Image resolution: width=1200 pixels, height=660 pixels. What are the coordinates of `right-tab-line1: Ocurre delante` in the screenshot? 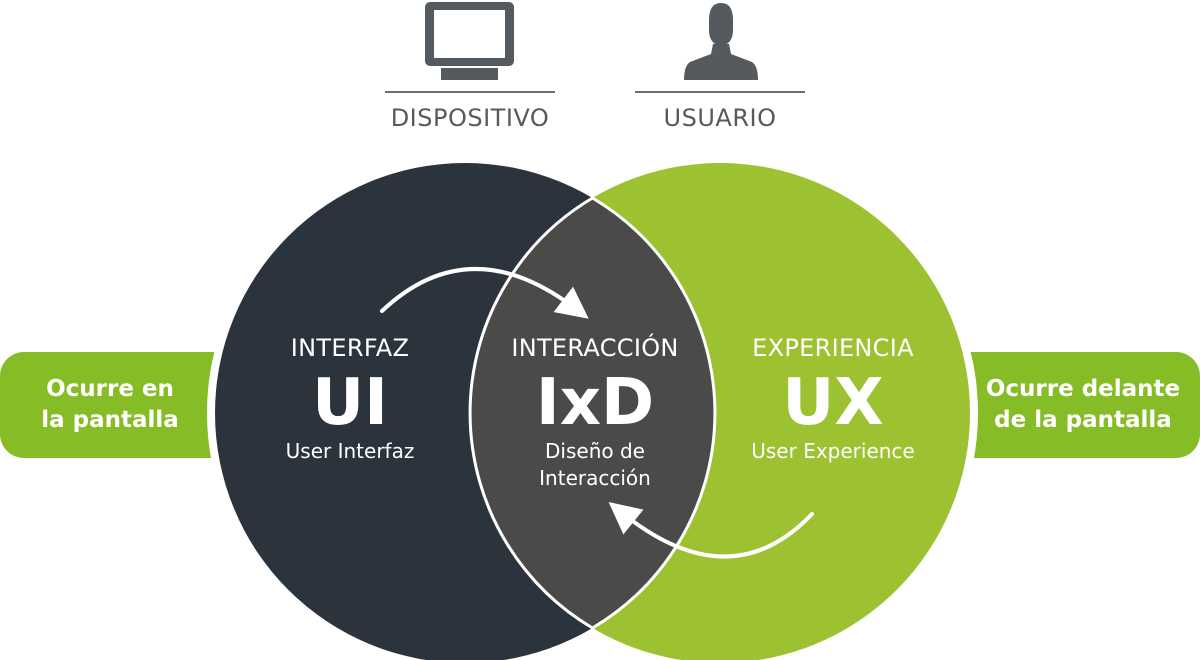 It's located at (1083, 389).